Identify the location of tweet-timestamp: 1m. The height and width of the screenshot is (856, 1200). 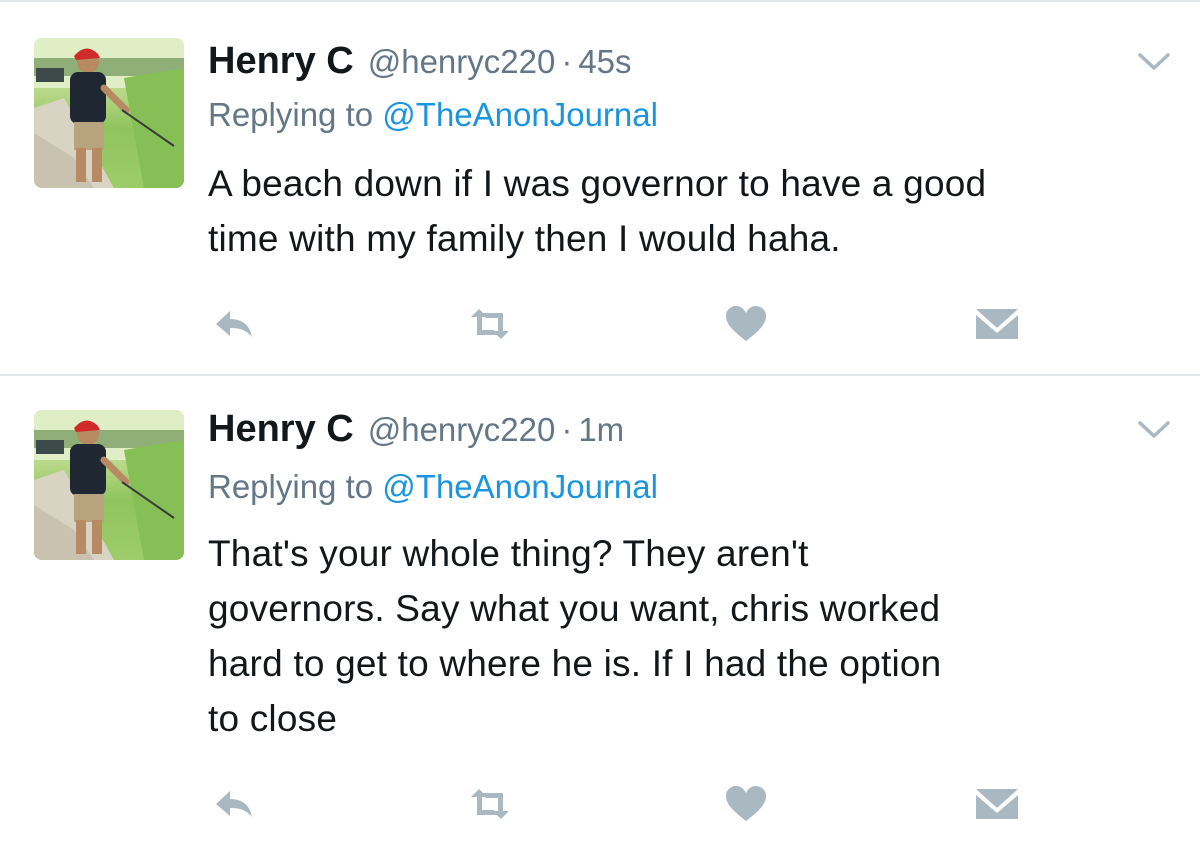
(601, 430).